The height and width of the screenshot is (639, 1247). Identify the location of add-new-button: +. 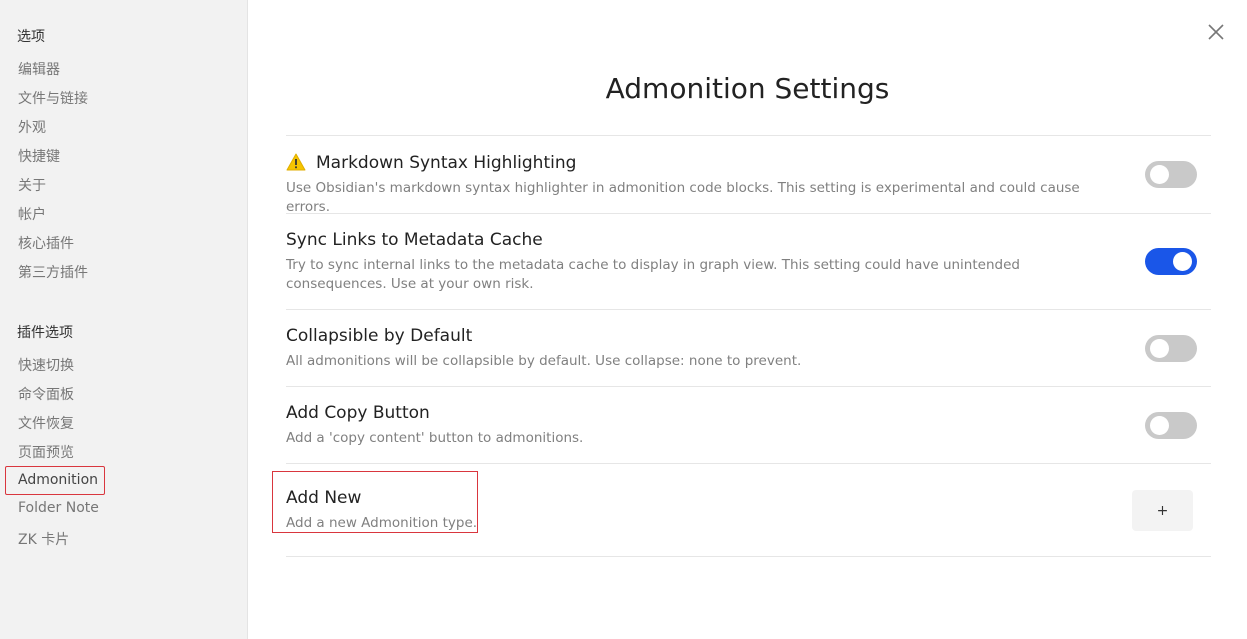
(1162, 510).